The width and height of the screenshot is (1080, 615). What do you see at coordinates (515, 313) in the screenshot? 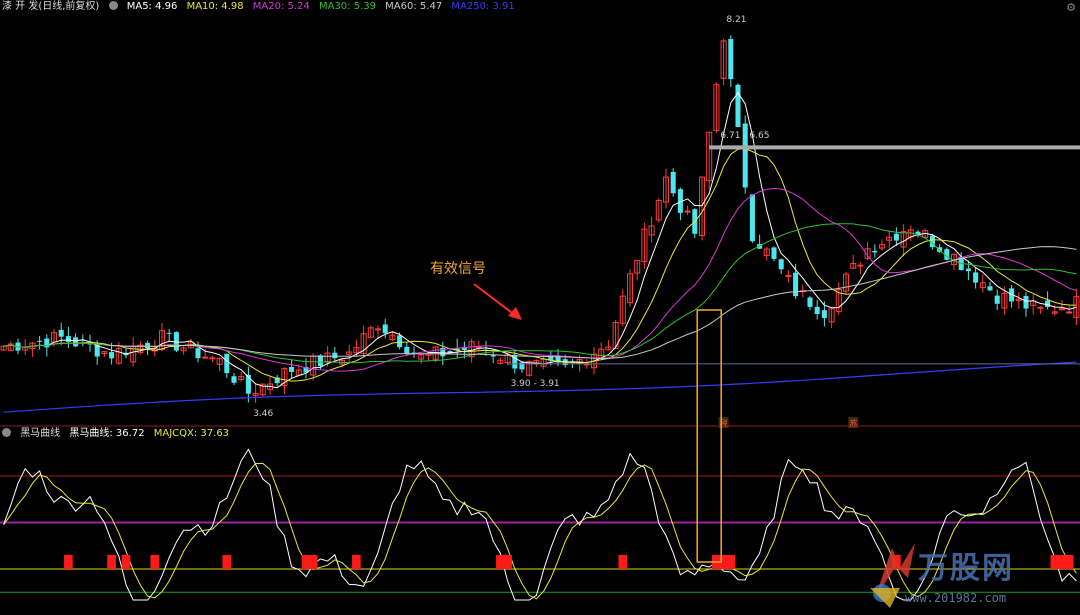
I see `annotation-arrowhead-icon` at bounding box center [515, 313].